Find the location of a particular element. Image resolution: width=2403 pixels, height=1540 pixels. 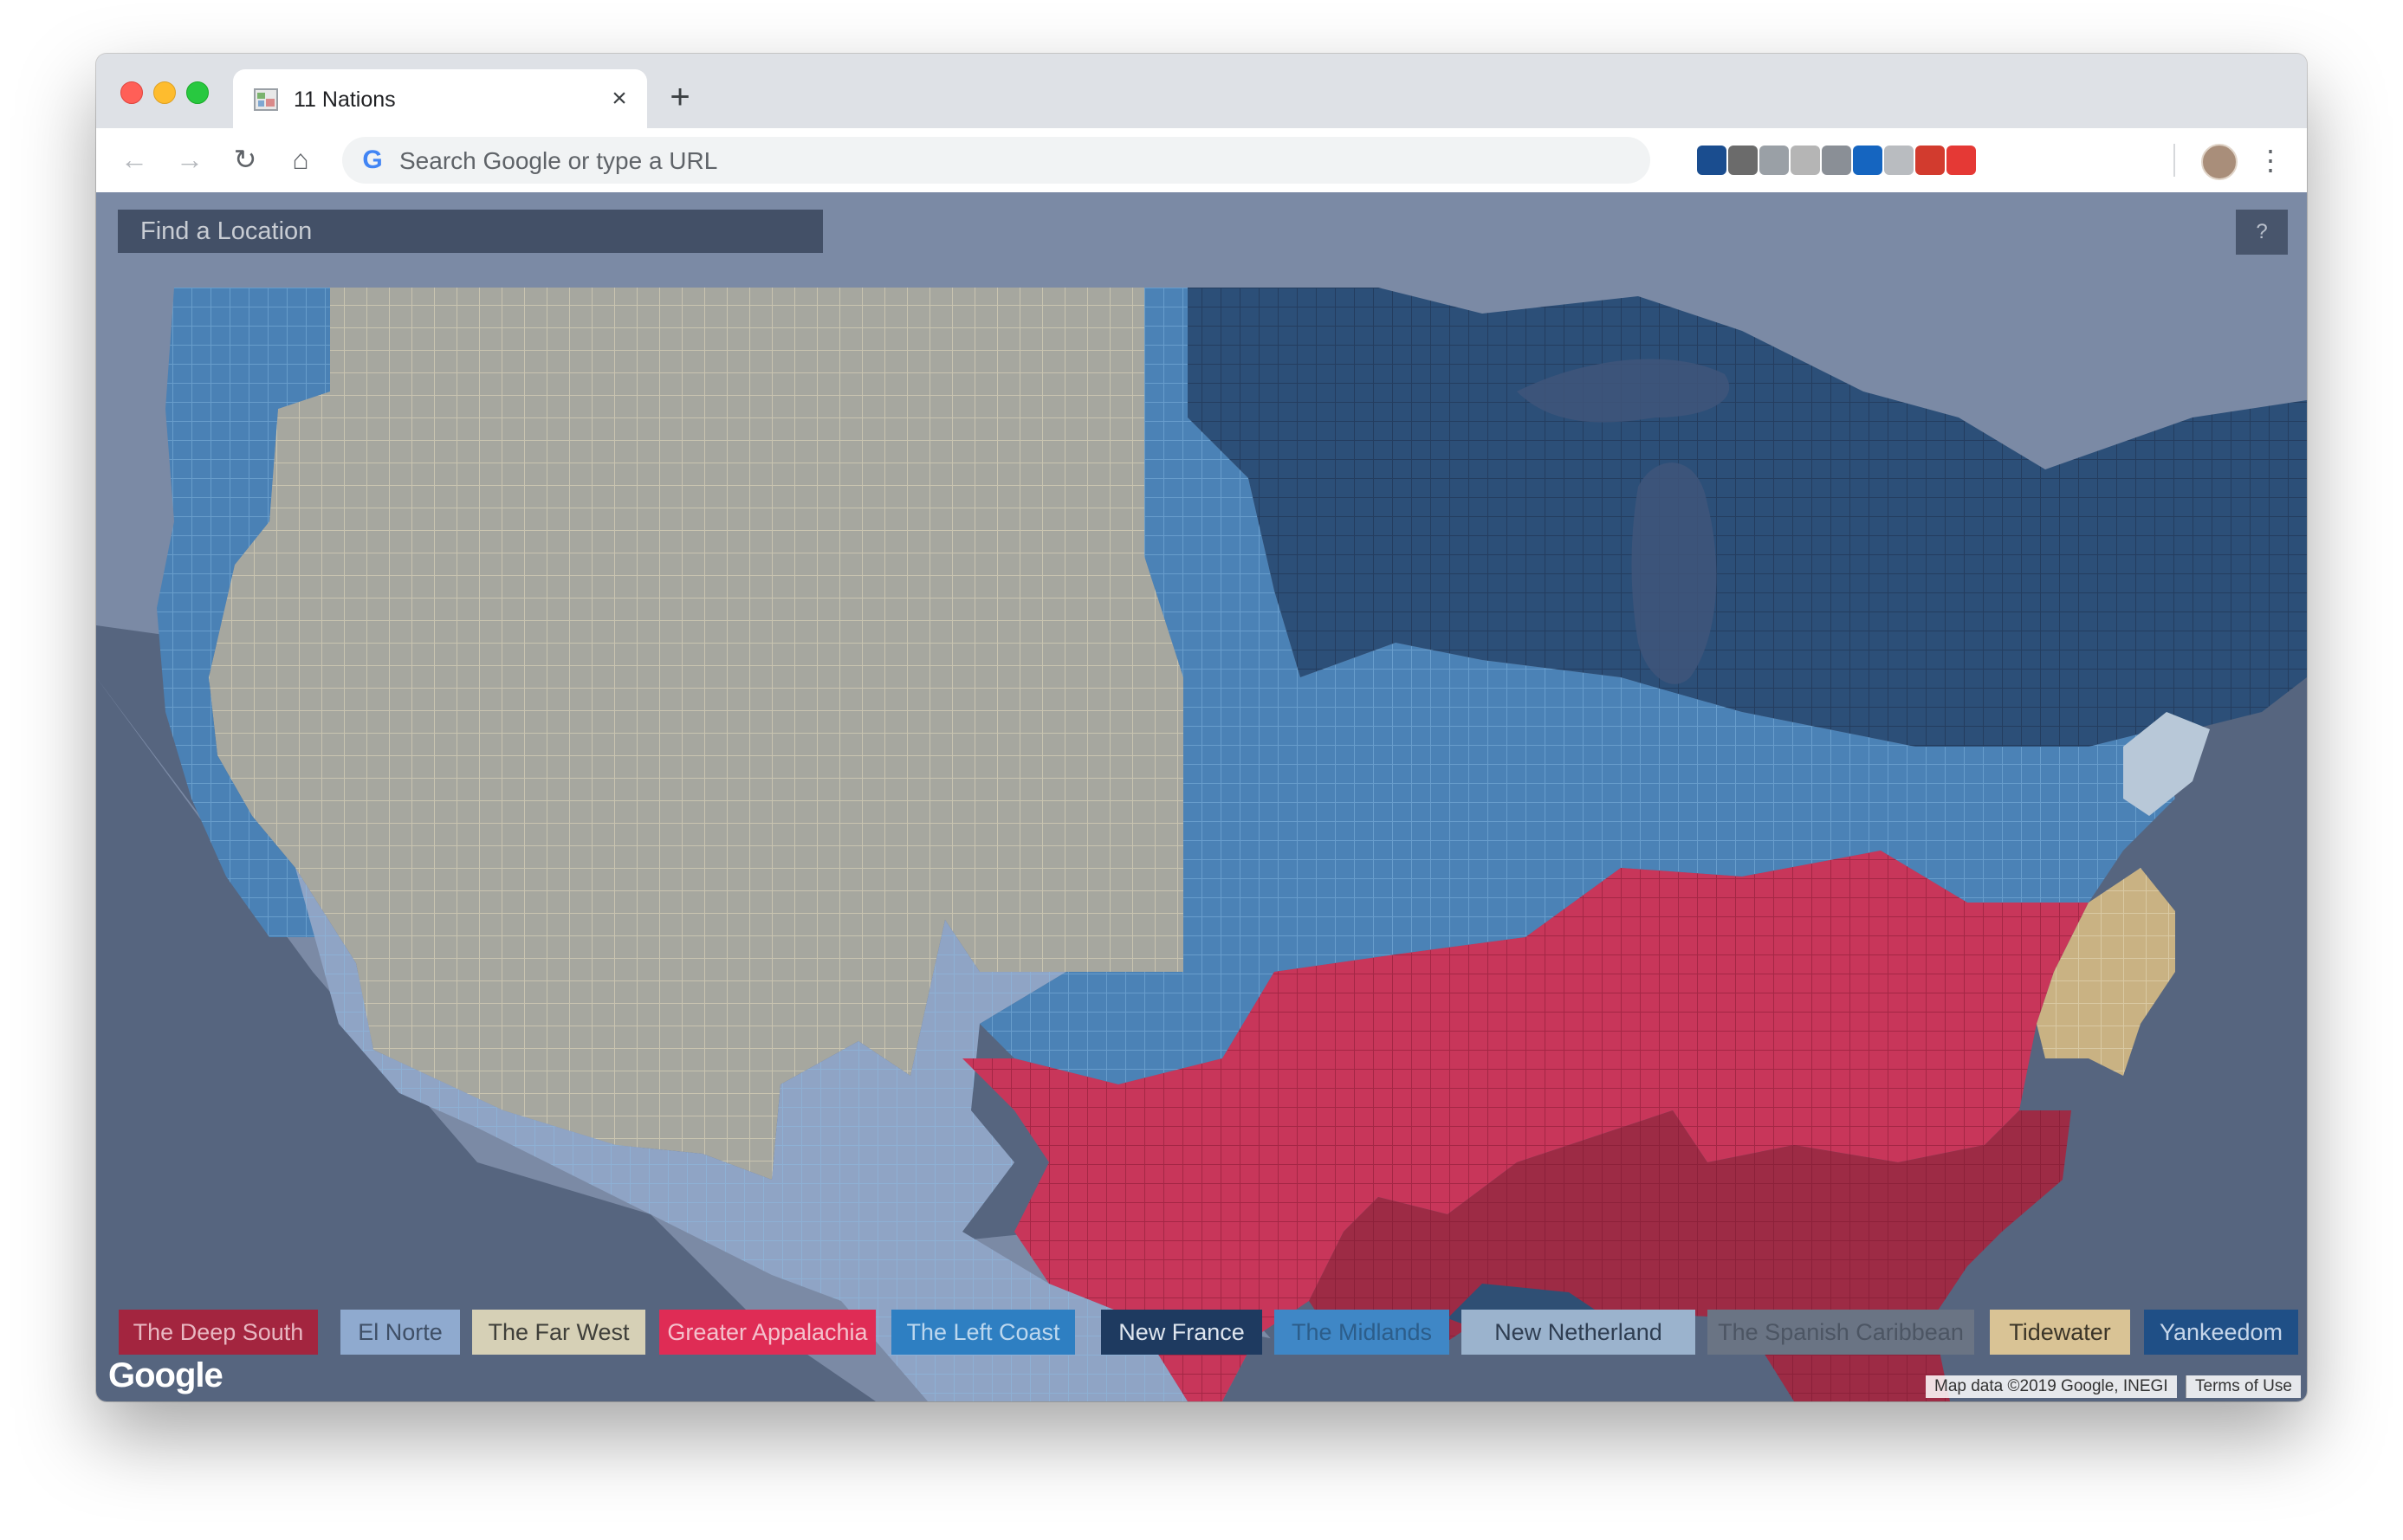

bookmark-blue-icon is located at coordinates (1867, 160).